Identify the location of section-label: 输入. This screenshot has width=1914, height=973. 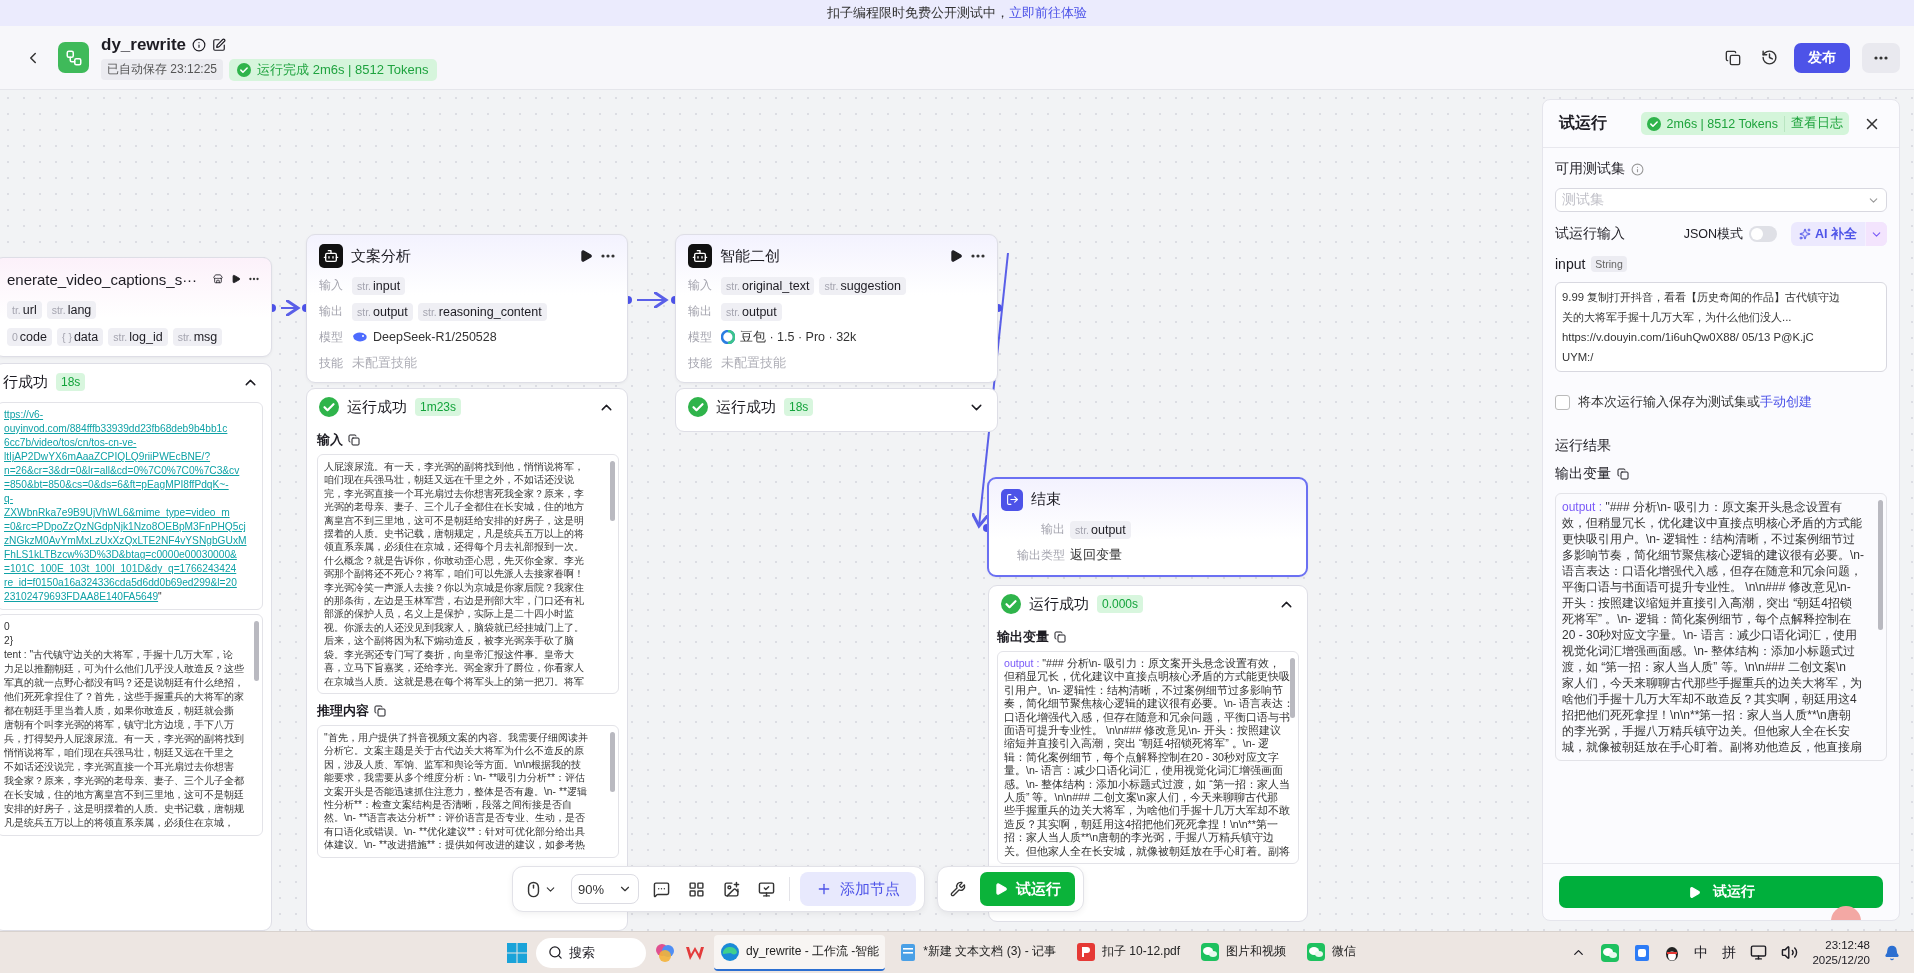
(330, 440).